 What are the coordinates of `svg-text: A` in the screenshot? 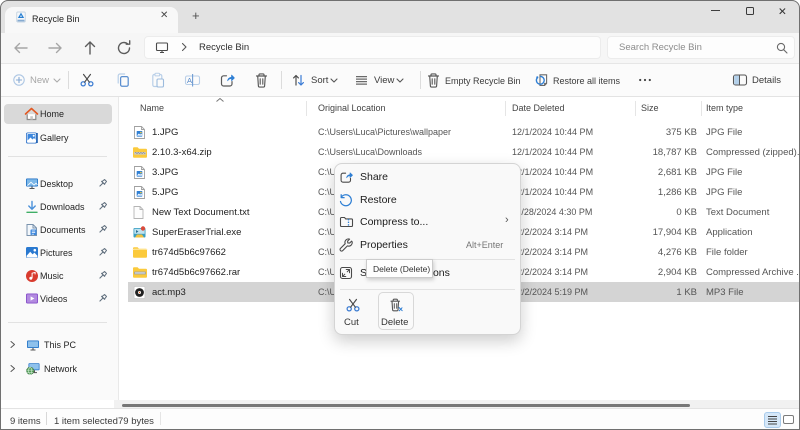 It's located at (189, 80).